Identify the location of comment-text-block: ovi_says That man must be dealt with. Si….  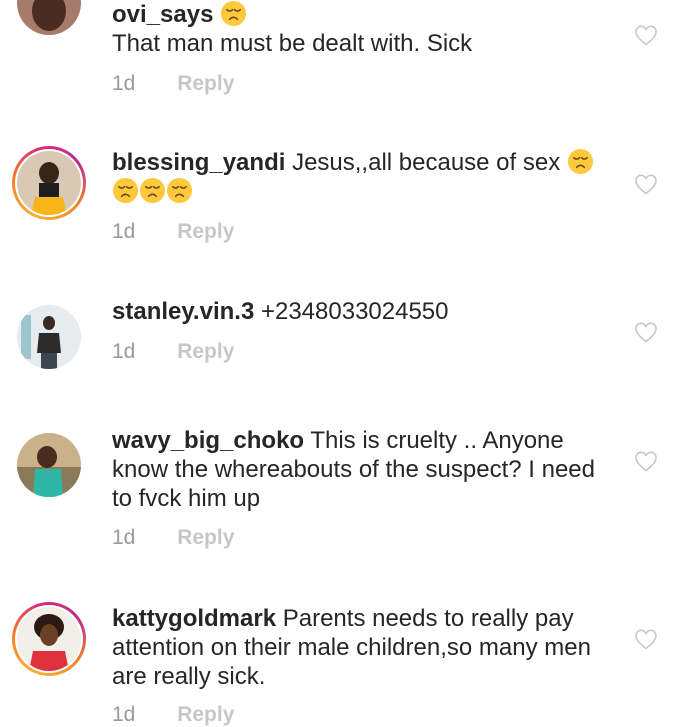
(362, 29).